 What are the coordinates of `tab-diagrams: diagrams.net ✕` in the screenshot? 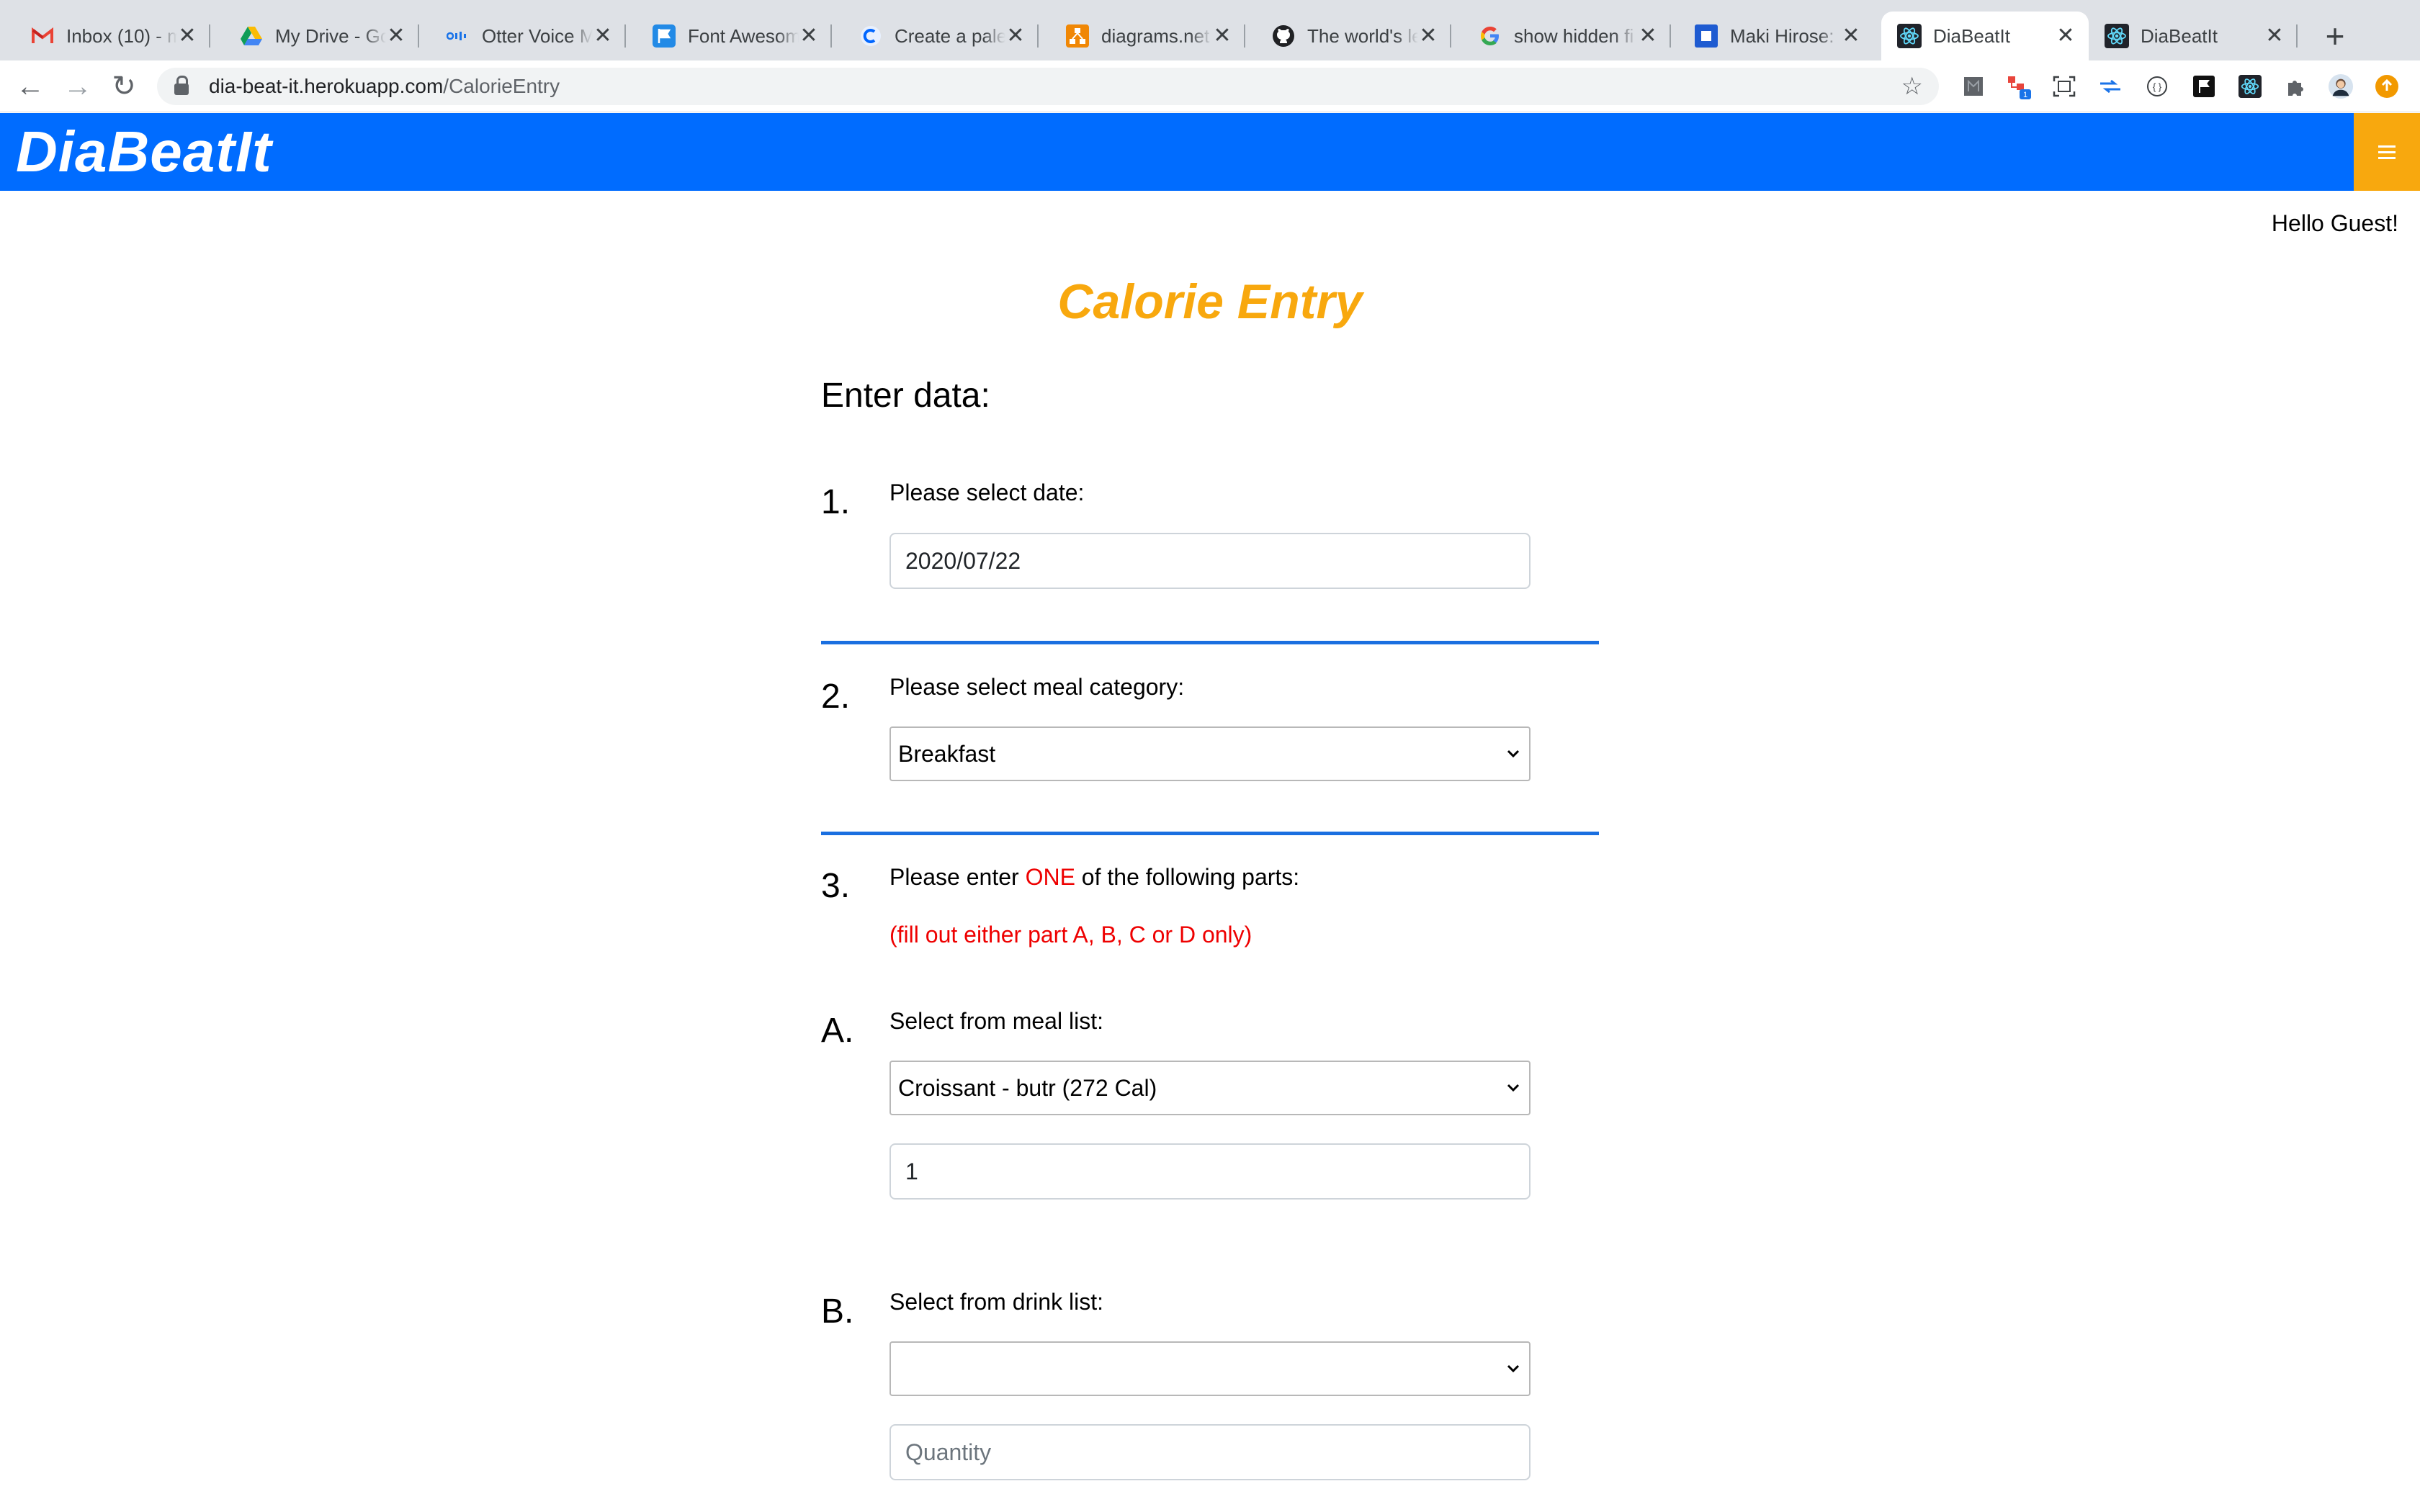 It's located at (1147, 36).